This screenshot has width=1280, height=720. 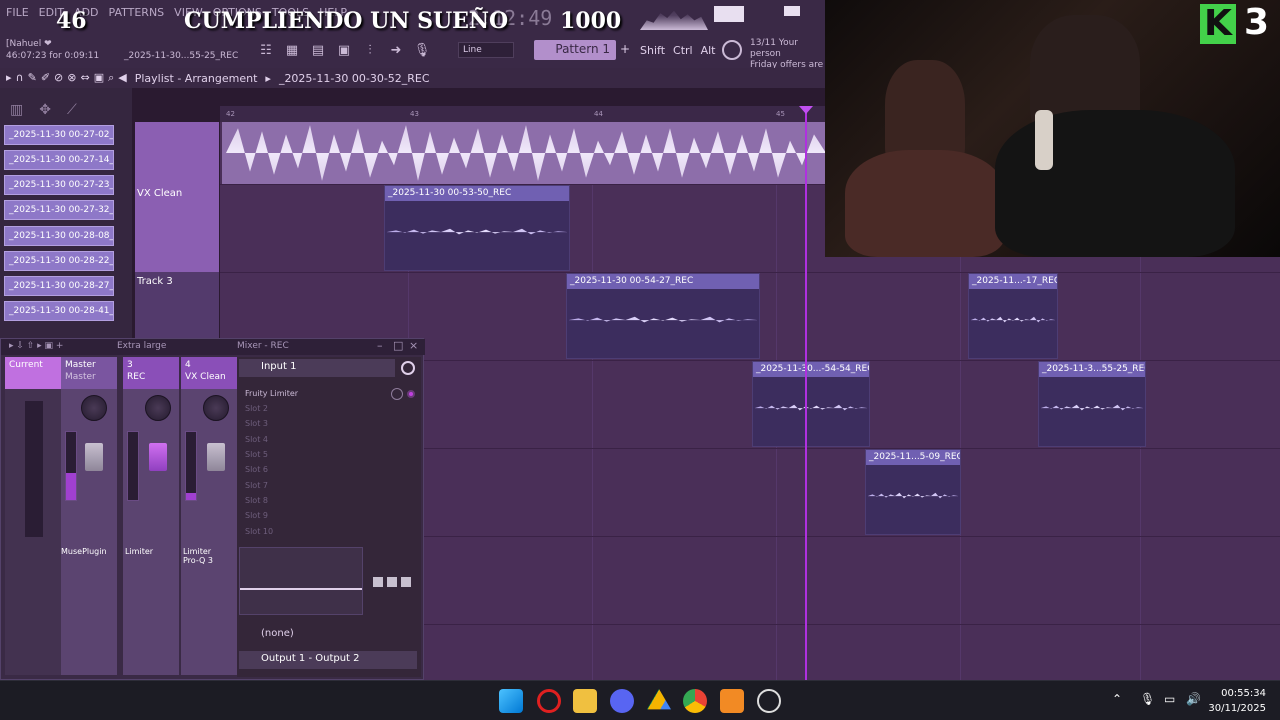 I want to click on effect-slot: Slot 3, so click(x=315, y=424).